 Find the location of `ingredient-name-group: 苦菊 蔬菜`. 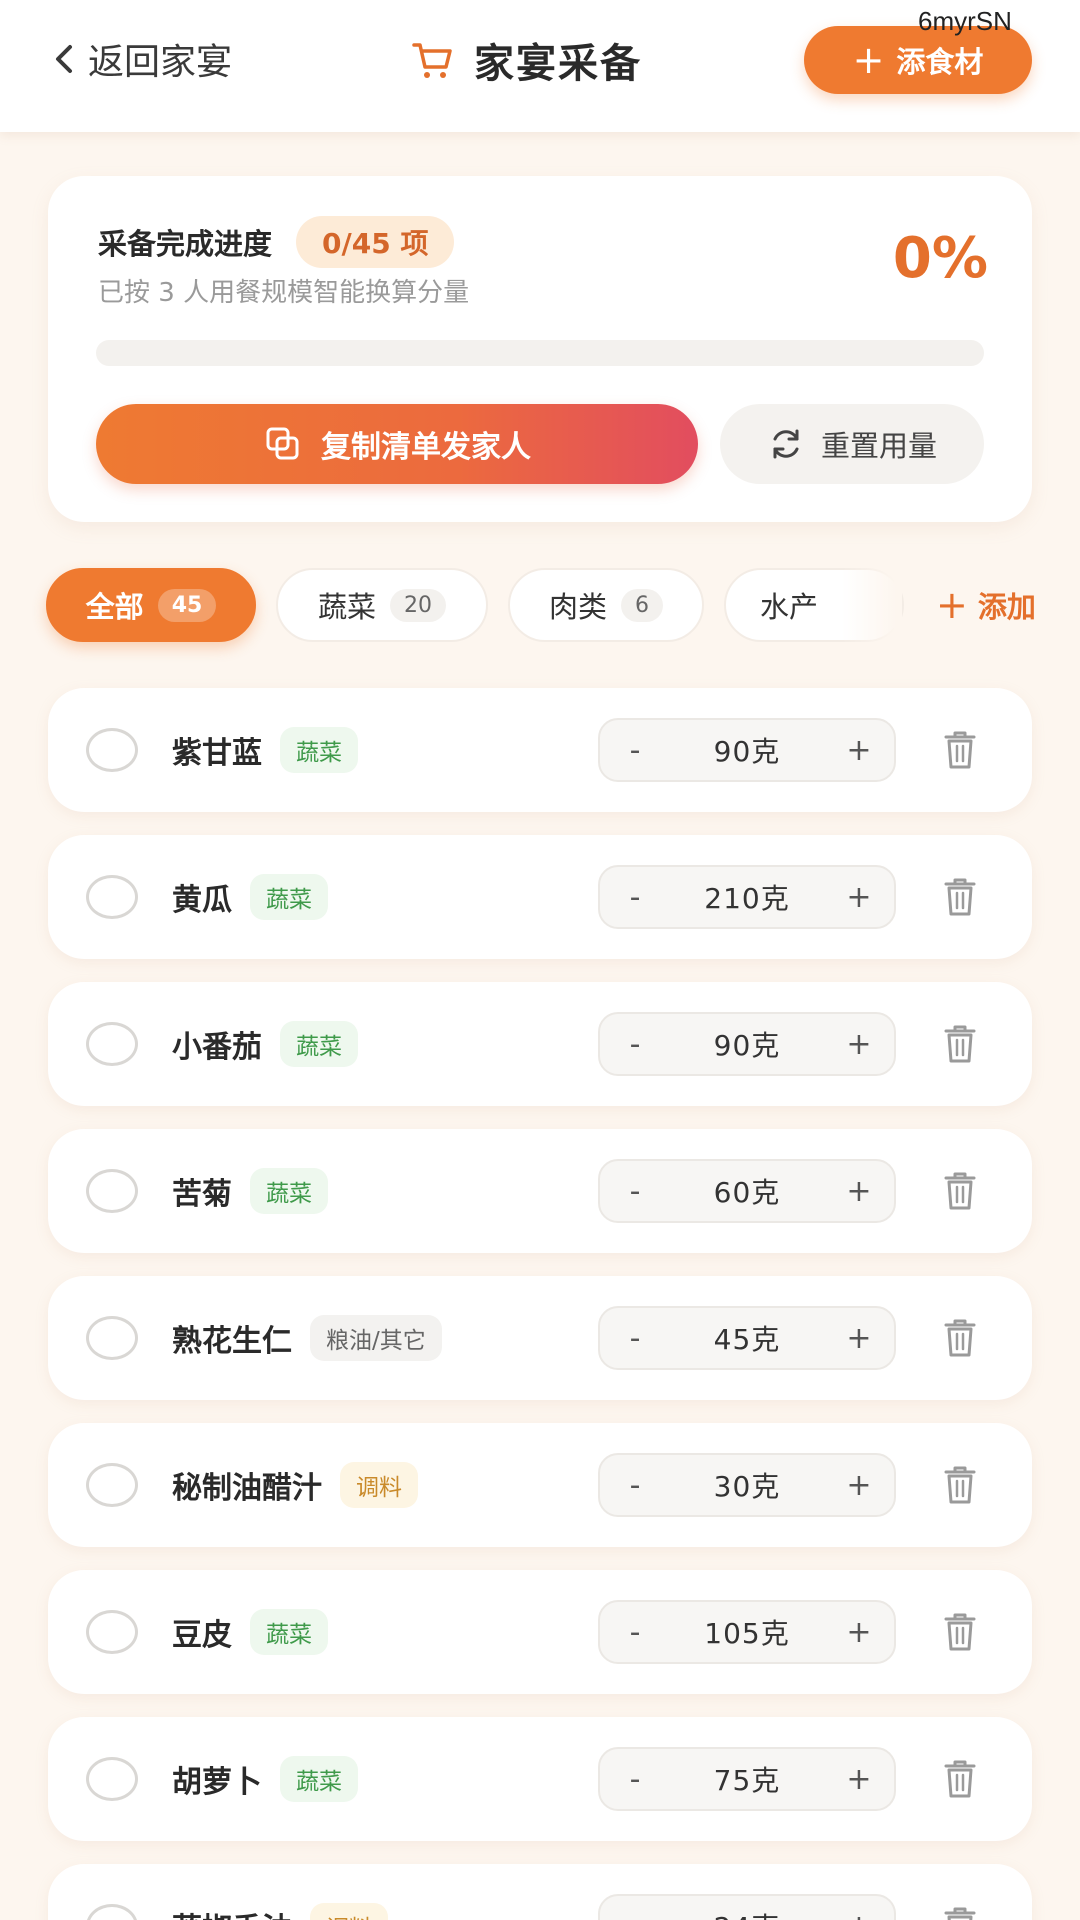

ingredient-name-group: 苦菊 蔬菜 is located at coordinates (250, 1191).